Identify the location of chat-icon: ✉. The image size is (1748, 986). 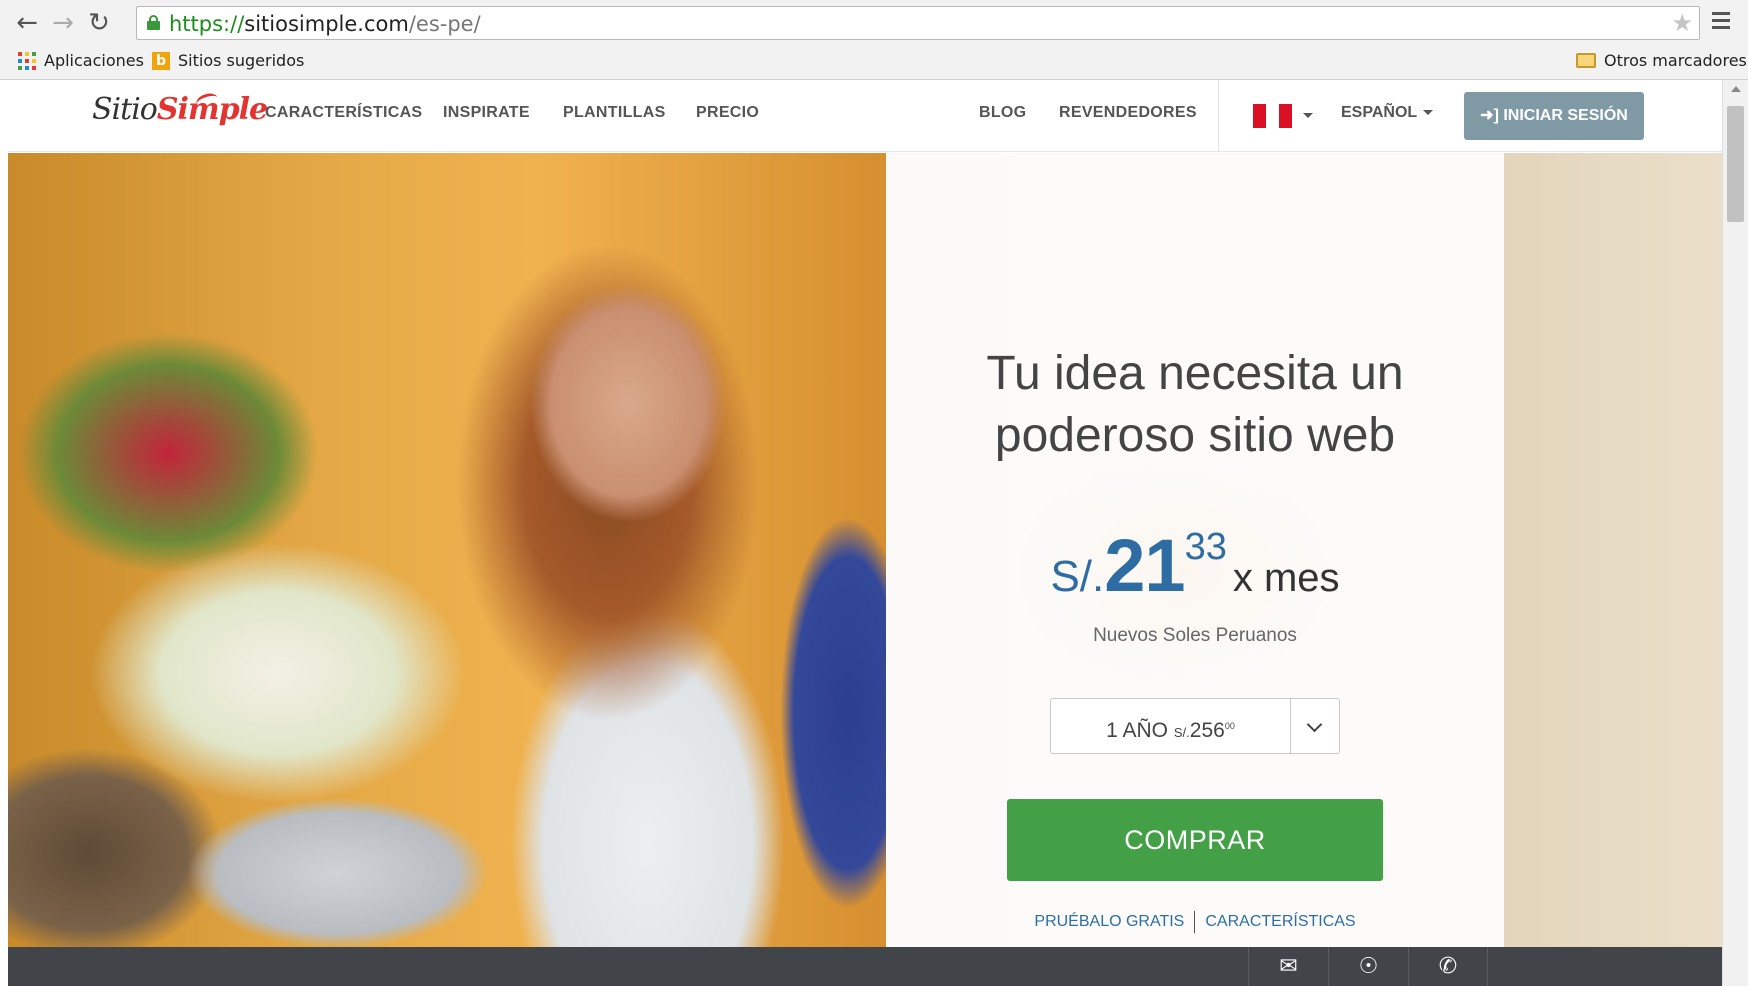
(1288, 966).